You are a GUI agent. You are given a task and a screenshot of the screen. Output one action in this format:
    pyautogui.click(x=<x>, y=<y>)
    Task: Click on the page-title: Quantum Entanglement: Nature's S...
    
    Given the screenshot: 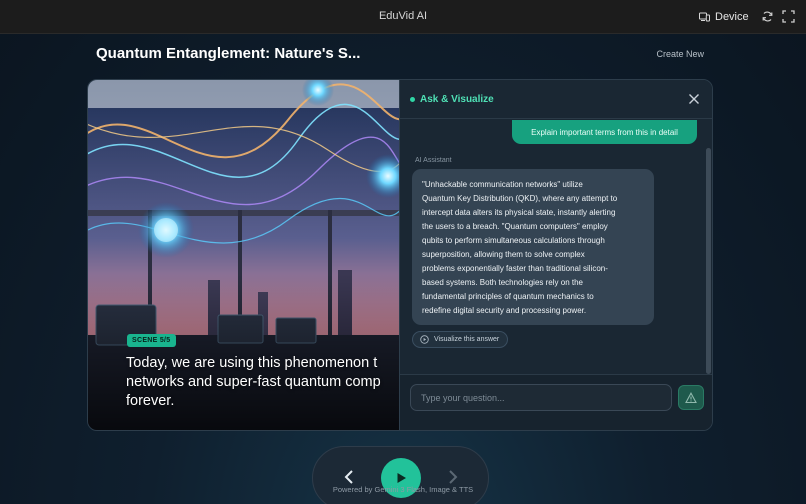 What is the action you would take?
    pyautogui.click(x=228, y=53)
    